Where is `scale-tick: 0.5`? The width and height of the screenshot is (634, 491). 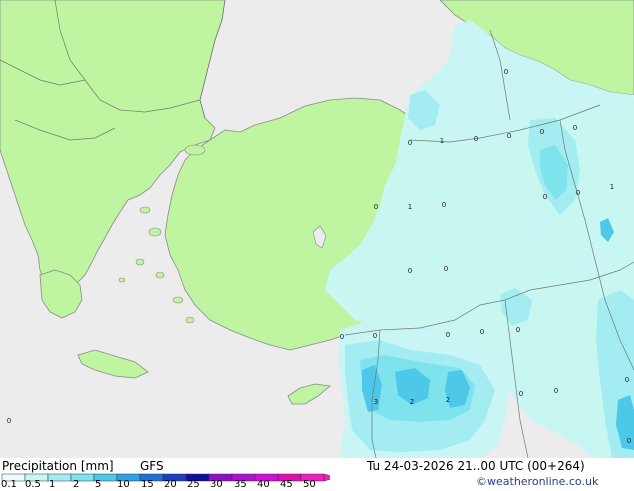 scale-tick: 0.5 is located at coordinates (33, 484).